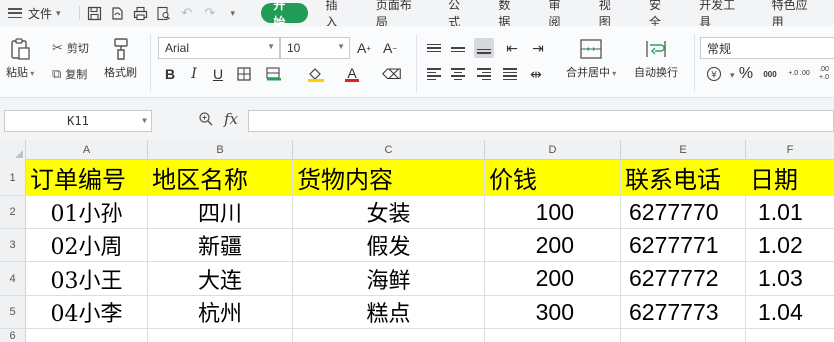 Image resolution: width=834 pixels, height=342 pixels. What do you see at coordinates (87, 150) in the screenshot?
I see `column-header-a: A` at bounding box center [87, 150].